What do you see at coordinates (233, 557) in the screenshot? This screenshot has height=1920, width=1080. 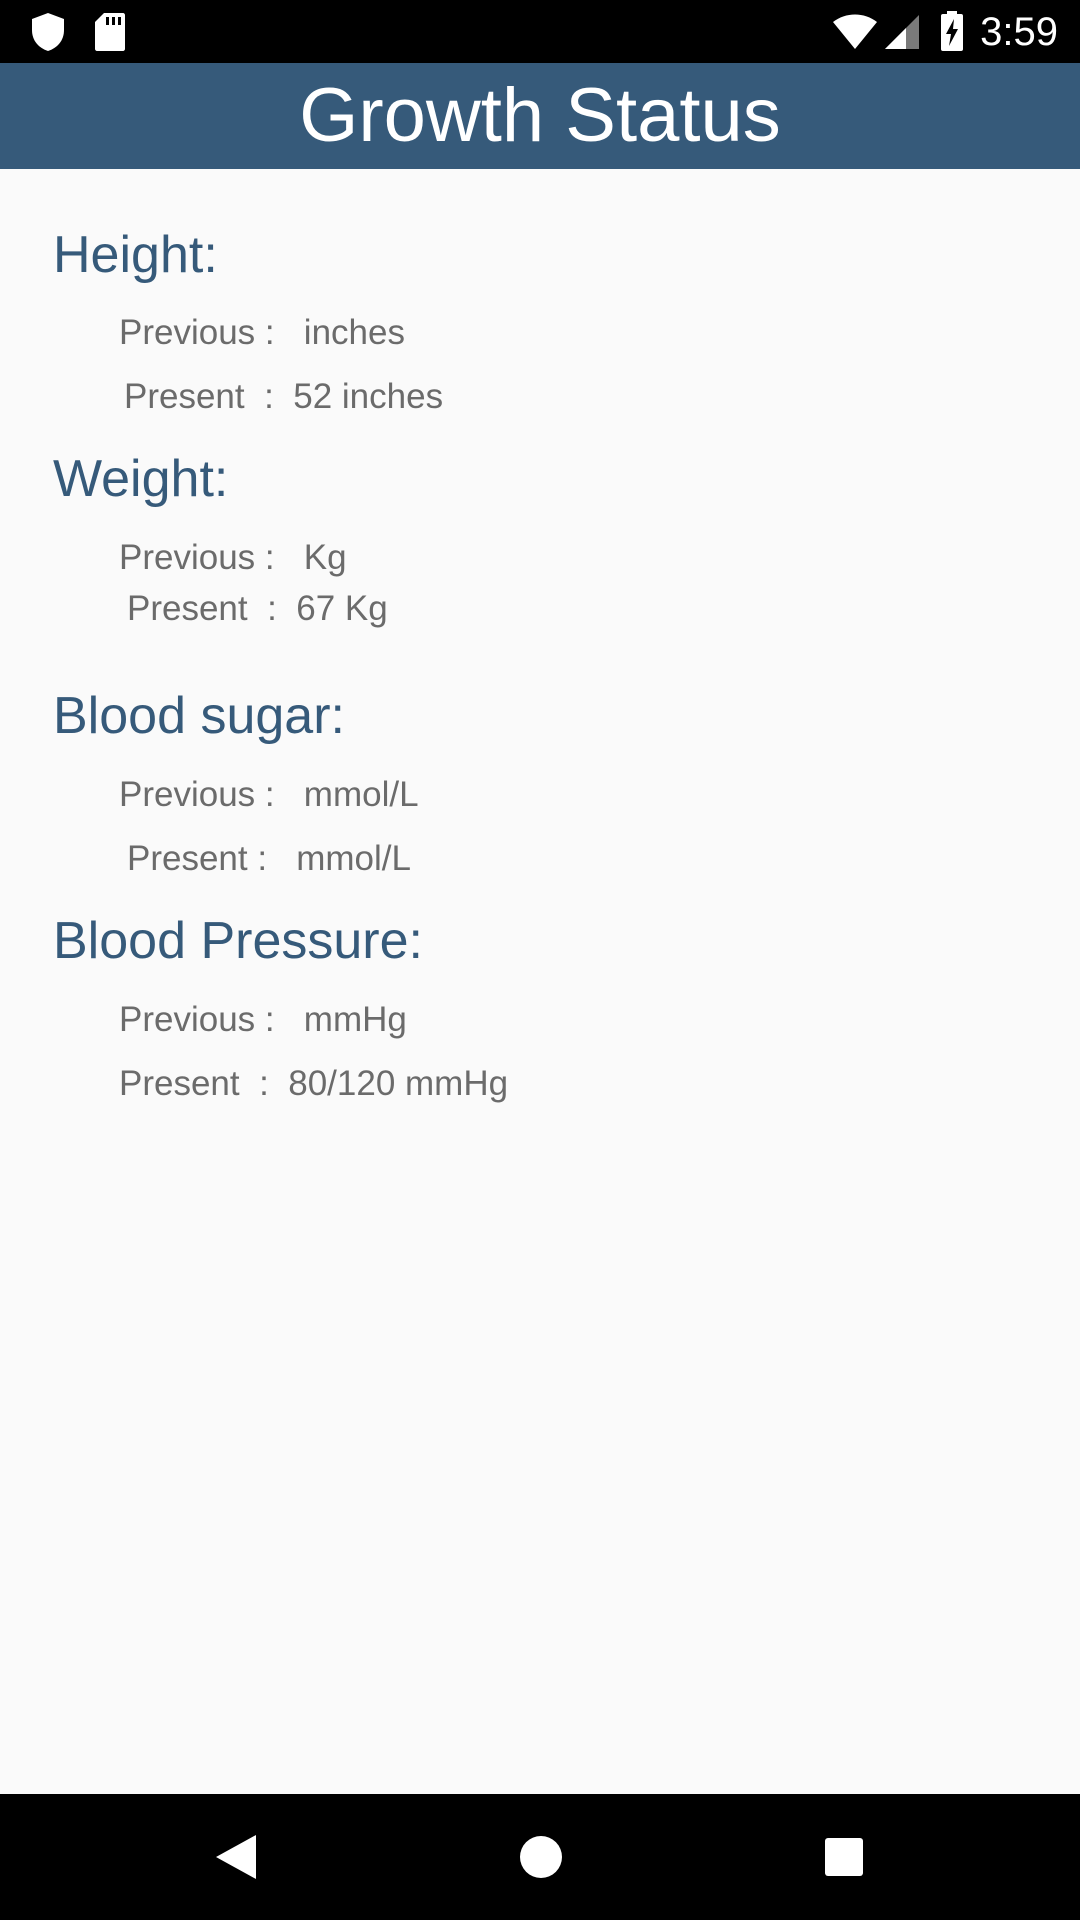 I see `weight-previous: Previous : Kg` at bounding box center [233, 557].